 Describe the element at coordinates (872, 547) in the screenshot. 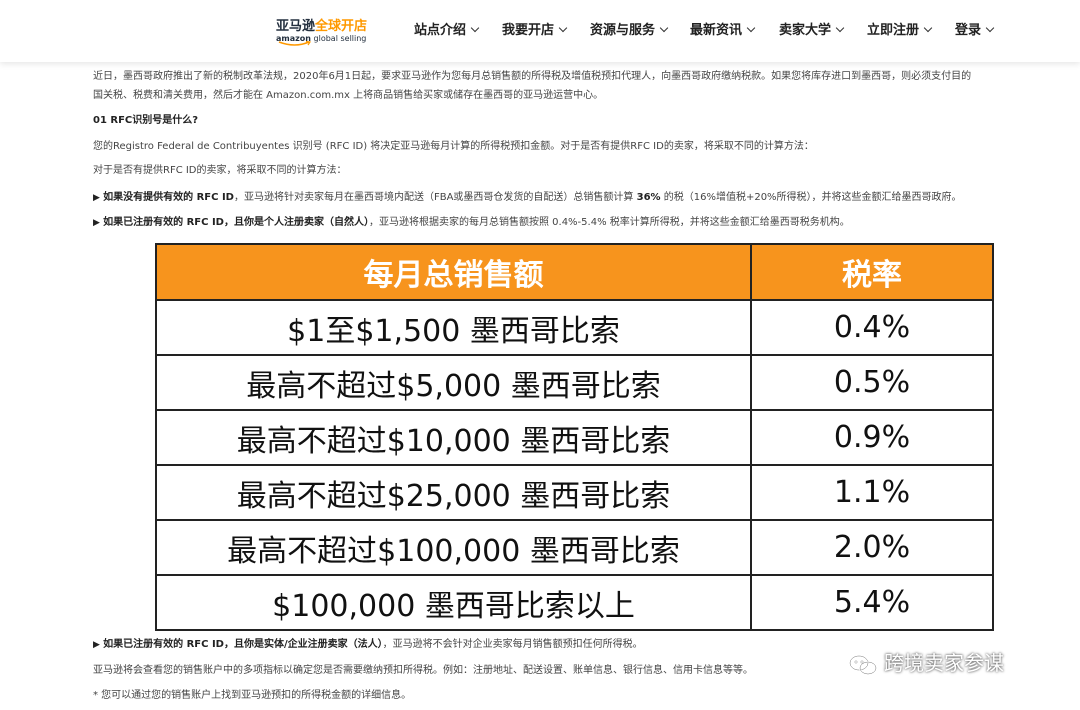

I see `tax-rate-cell: 2.0%` at that location.